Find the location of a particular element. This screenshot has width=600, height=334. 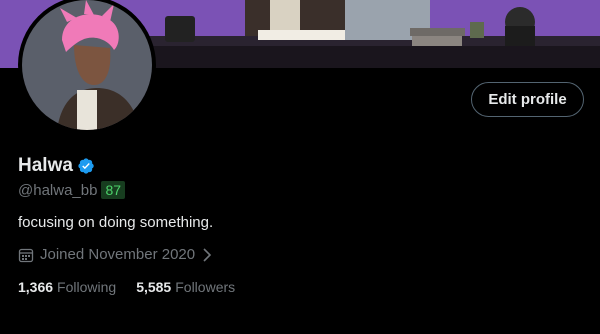

follow-stats: 1,366 Following 5,585 Followers is located at coordinates (136, 287).